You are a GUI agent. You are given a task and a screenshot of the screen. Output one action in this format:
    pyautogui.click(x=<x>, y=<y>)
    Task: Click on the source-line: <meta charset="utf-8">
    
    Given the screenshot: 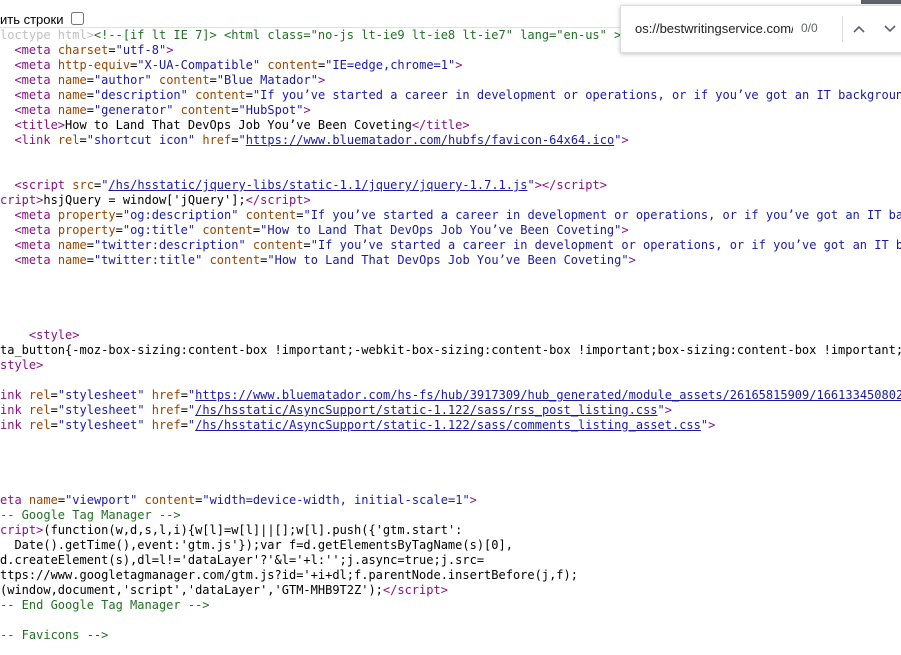 What is the action you would take?
    pyautogui.click(x=94, y=50)
    